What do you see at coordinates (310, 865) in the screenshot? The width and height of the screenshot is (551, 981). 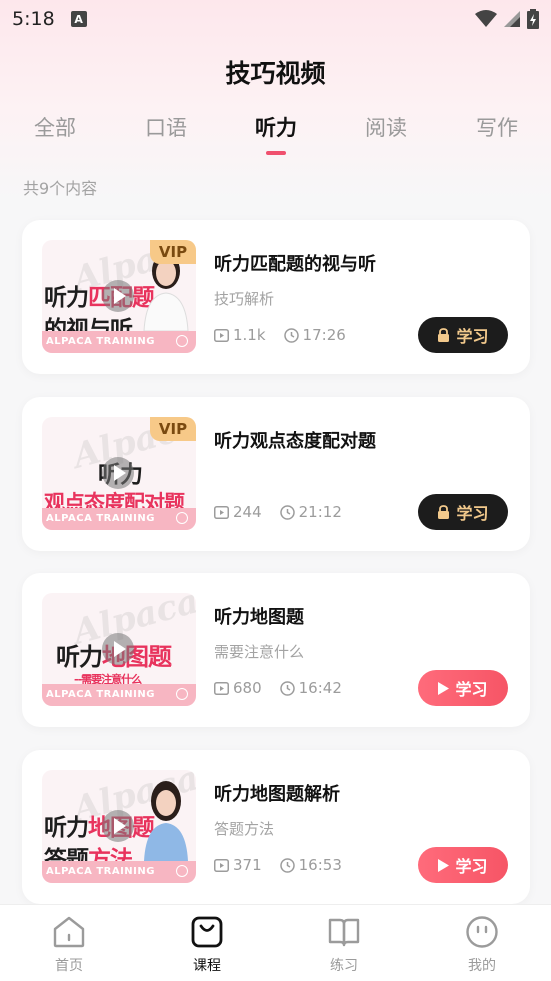 I see `duration: 16:53` at bounding box center [310, 865].